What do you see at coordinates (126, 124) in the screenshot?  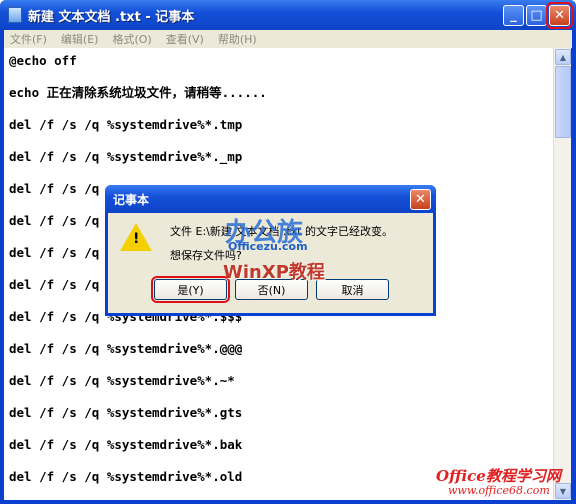 I see `text-line: del /f /s /q %systemdrive%*.tmp` at bounding box center [126, 124].